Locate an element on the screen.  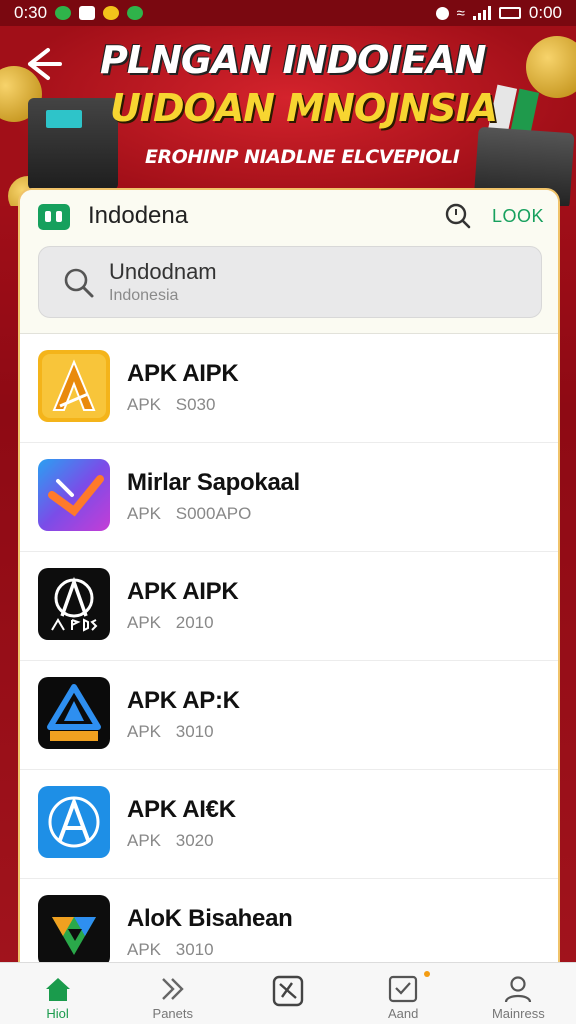
status-time-left: 0:30 is located at coordinates (31, 12).